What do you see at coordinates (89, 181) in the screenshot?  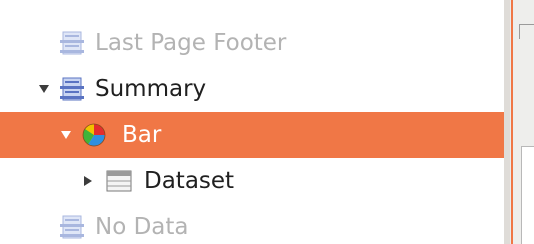 I see `expander-collapsed-icon` at bounding box center [89, 181].